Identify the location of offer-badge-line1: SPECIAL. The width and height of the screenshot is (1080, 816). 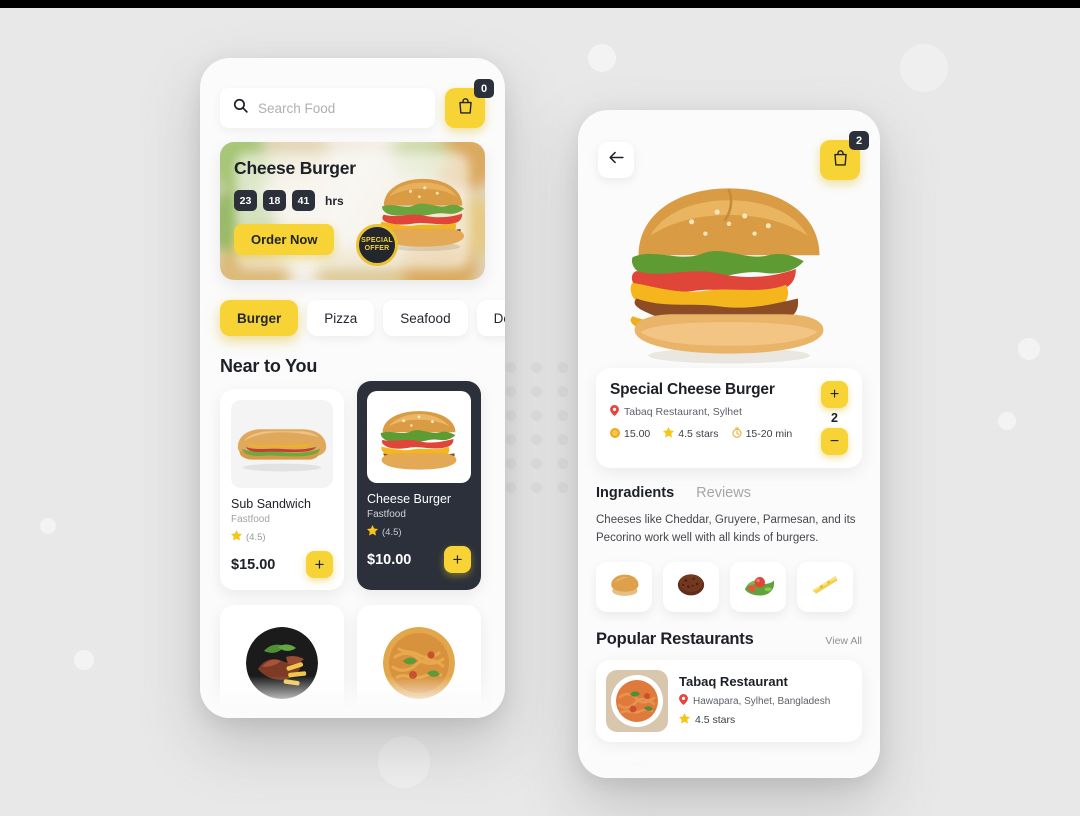
(377, 241).